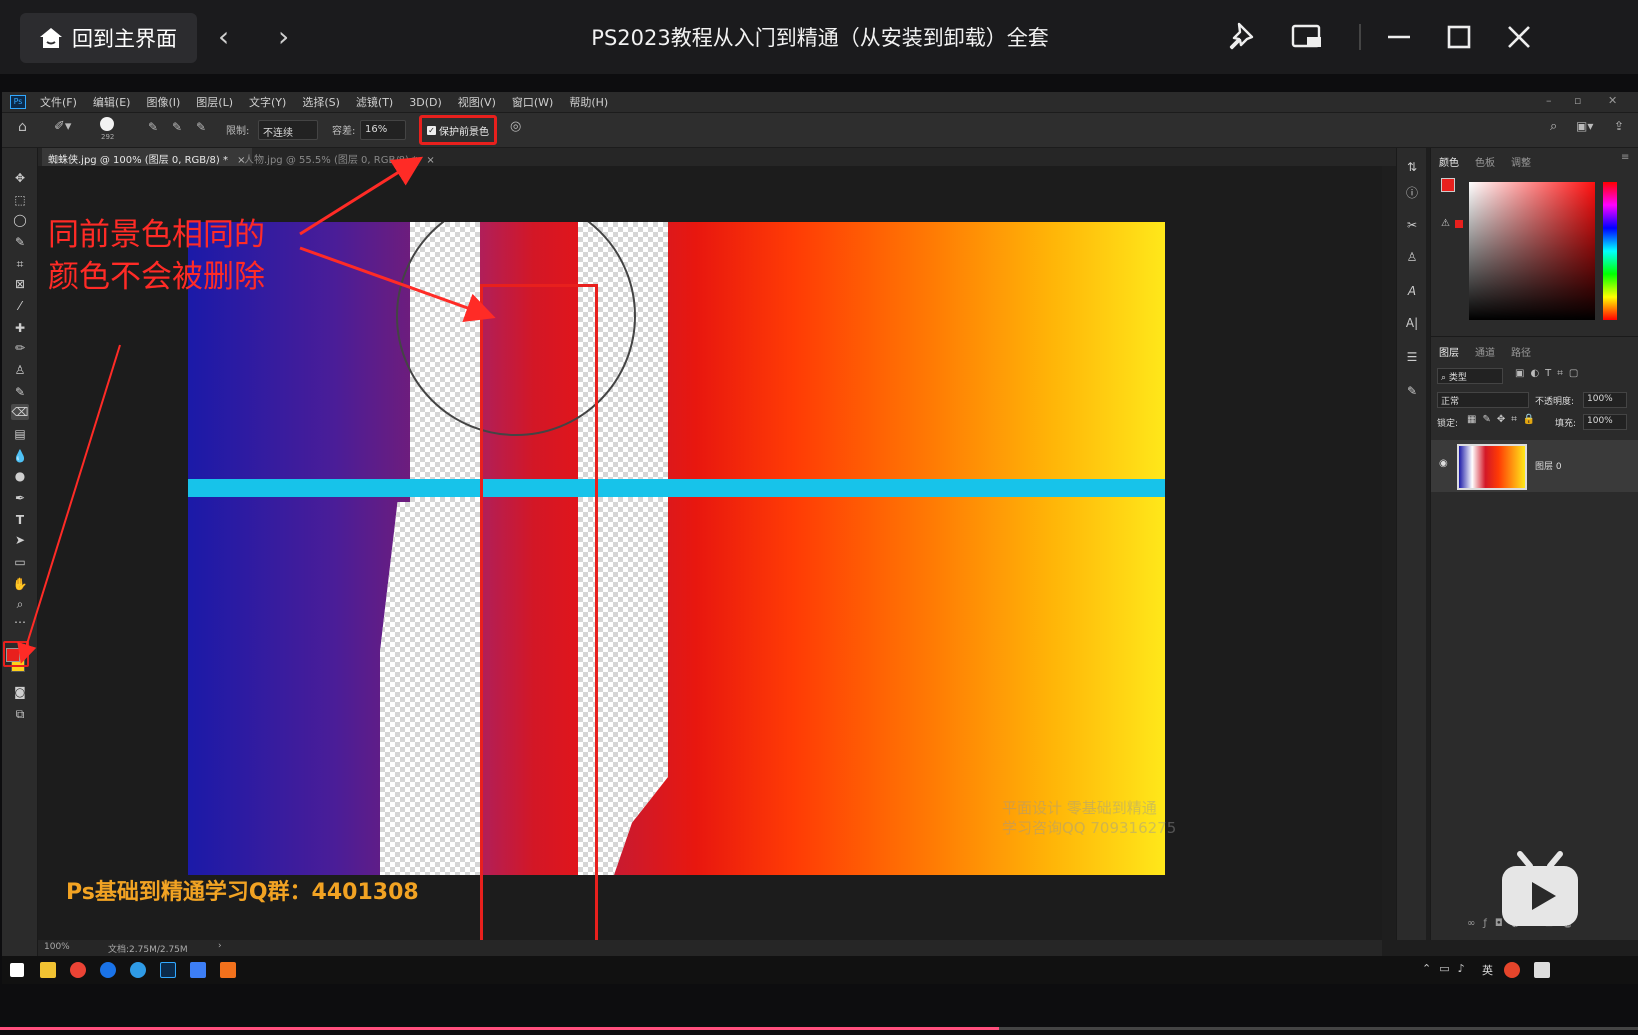 Image resolution: width=1638 pixels, height=1035 pixels. I want to click on annotation-line-1: 同前景色相同的, so click(156, 235).